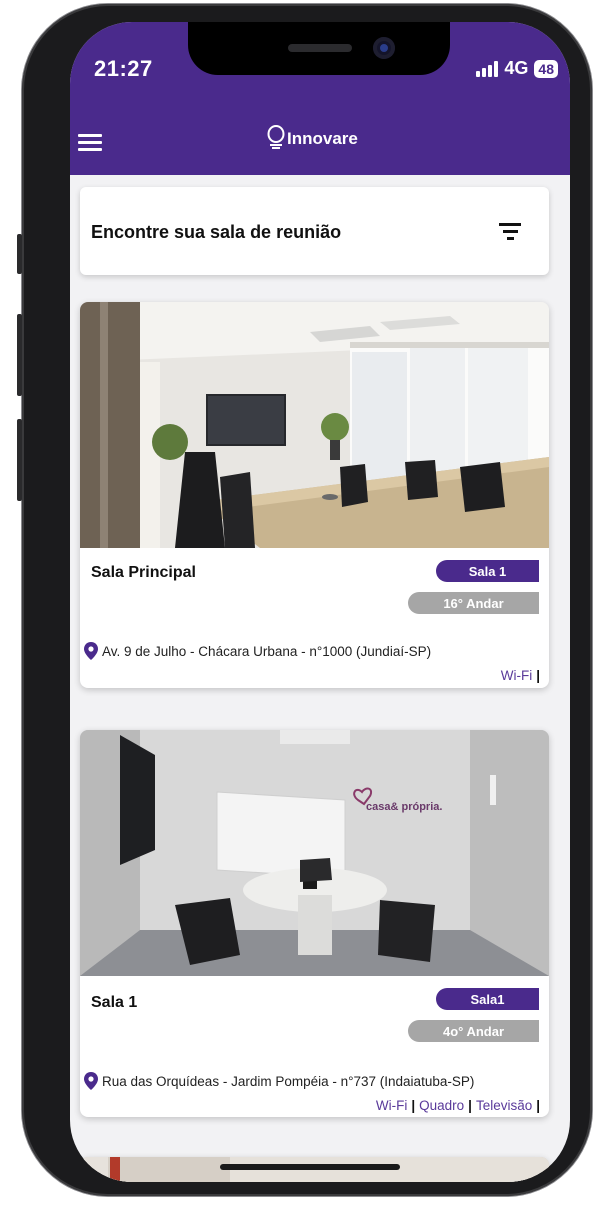 This screenshot has height=1205, width=597. I want to click on amenities-list: Wi-Fi | Quadro | Televisão |, so click(457, 1105).